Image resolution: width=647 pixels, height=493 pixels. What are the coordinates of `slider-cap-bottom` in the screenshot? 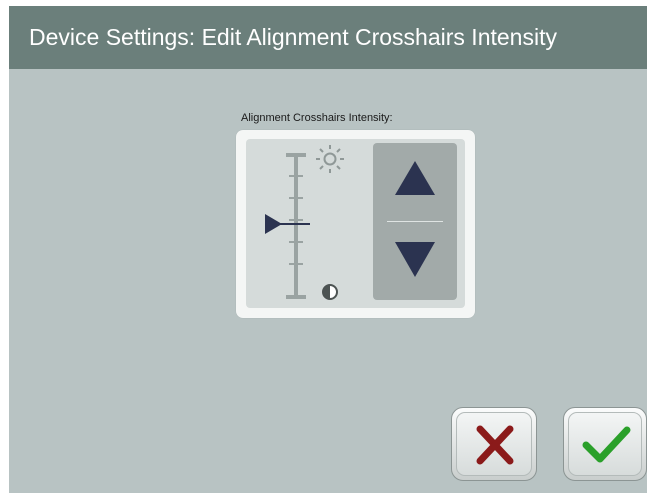 It's located at (296, 297).